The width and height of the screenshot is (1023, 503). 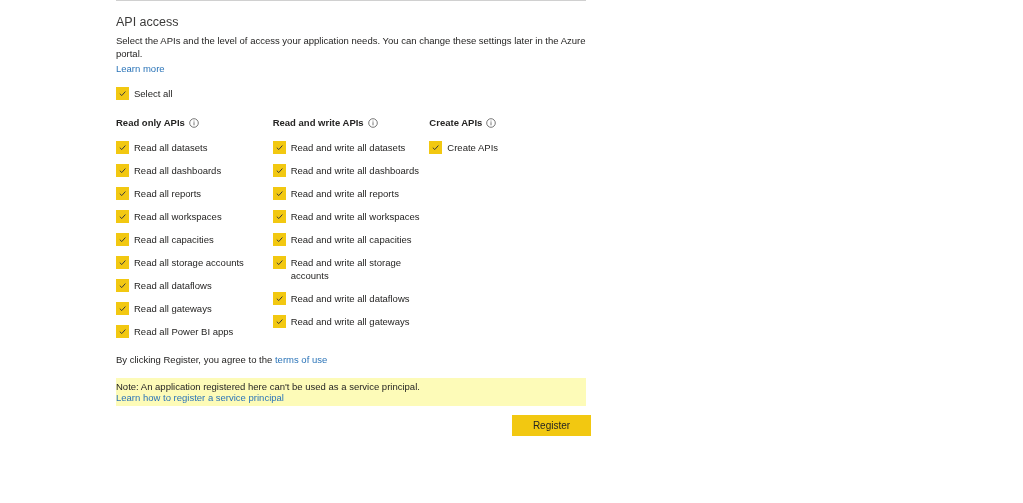 What do you see at coordinates (354, 170) in the screenshot?
I see `checkbox-label: Read and write all dashboards` at bounding box center [354, 170].